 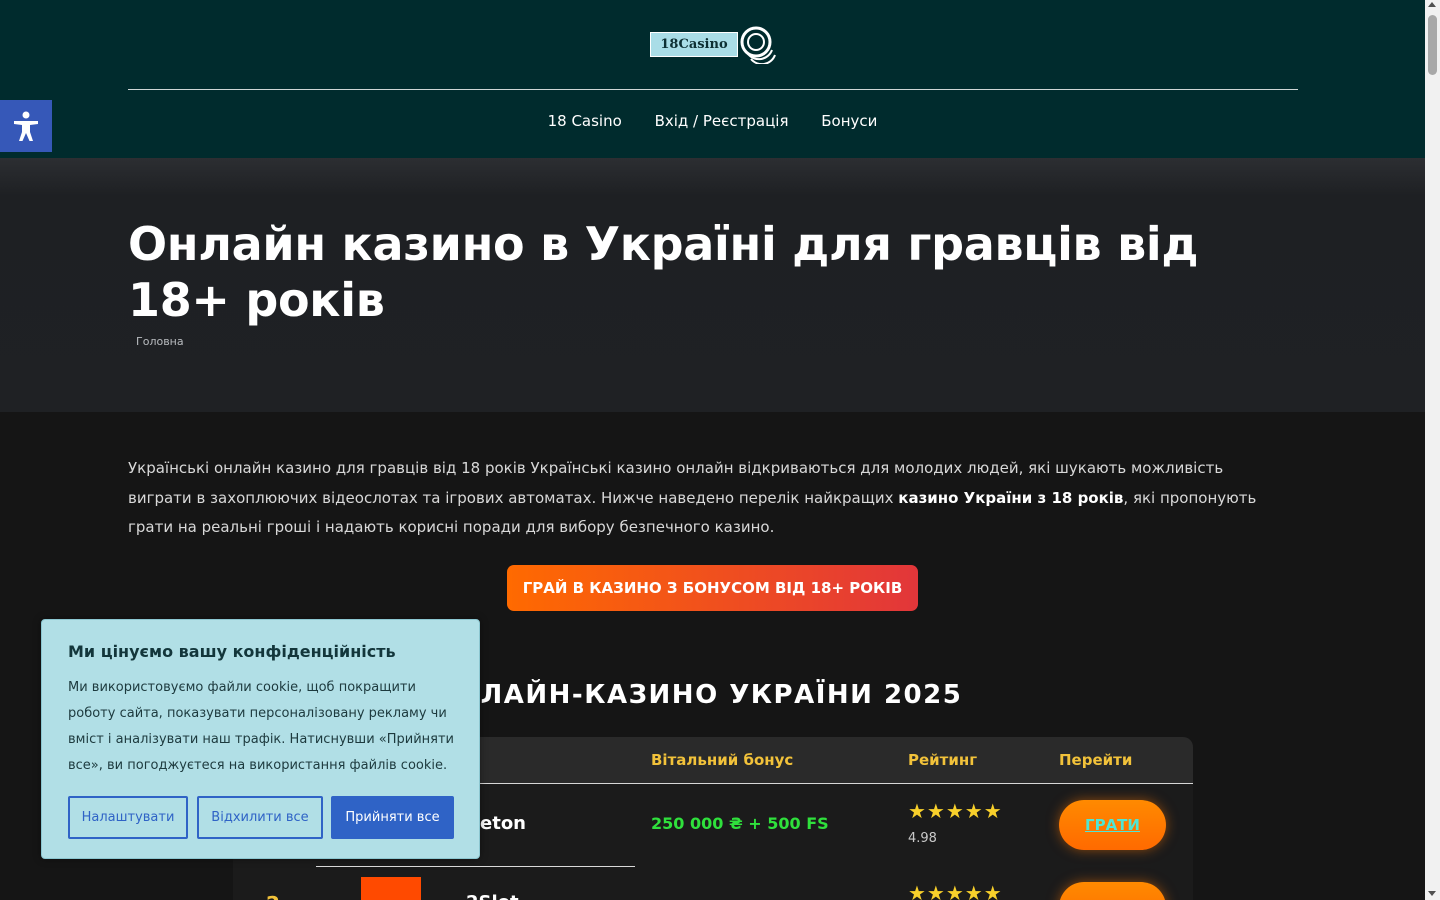 What do you see at coordinates (1432, 450) in the screenshot?
I see `page-scrollbar` at bounding box center [1432, 450].